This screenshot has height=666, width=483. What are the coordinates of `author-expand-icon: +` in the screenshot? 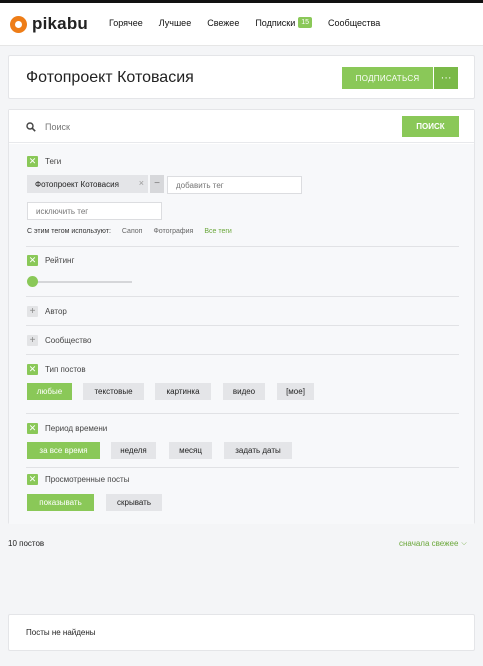 It's located at (32, 311).